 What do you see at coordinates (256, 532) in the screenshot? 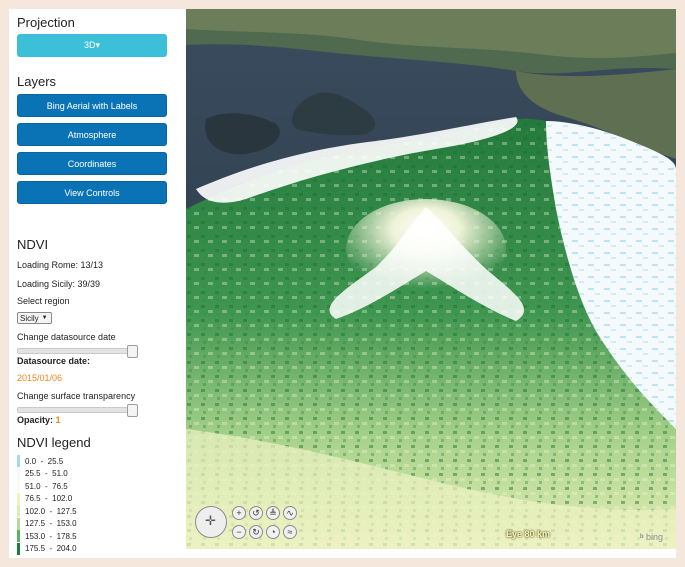
I see `rotate-right-button: ↻` at bounding box center [256, 532].